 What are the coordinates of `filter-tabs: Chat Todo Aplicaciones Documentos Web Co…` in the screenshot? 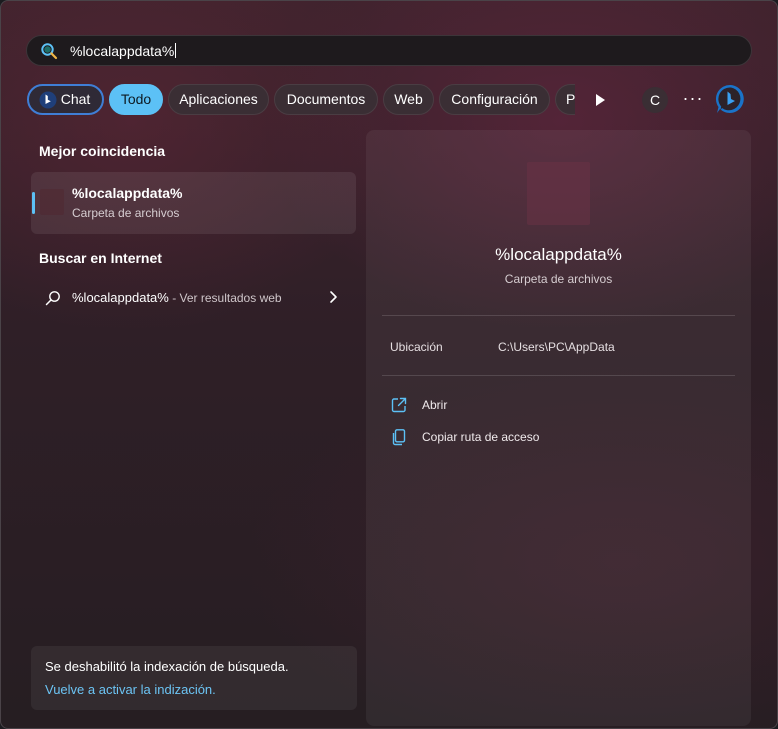 It's located at (389, 100).